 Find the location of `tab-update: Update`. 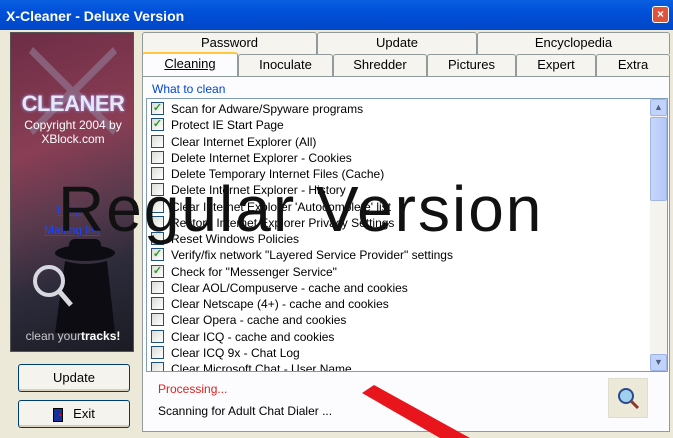

tab-update: Update is located at coordinates (397, 43).